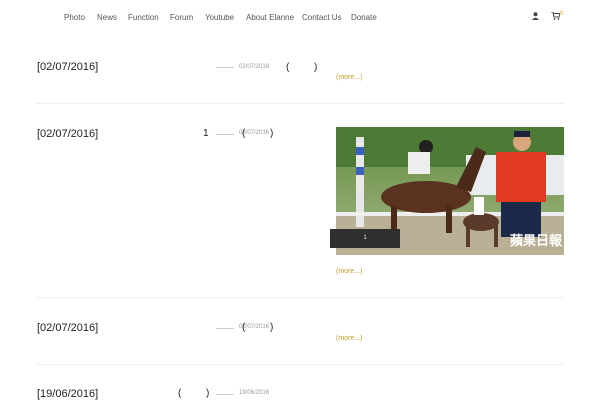 This screenshot has width=600, height=400. What do you see at coordinates (219, 17) in the screenshot?
I see `nav-youtube: Youtube` at bounding box center [219, 17].